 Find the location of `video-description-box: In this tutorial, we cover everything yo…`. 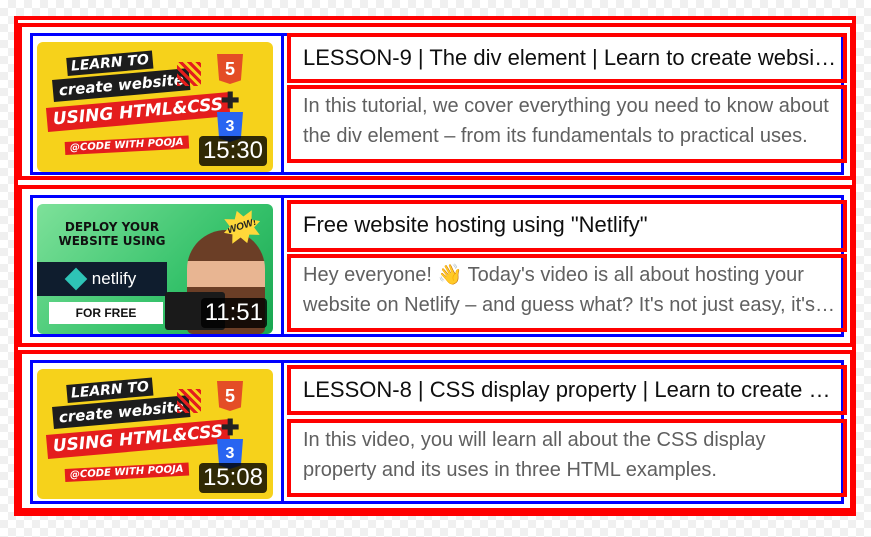

video-description-box: In this tutorial, we cover everything yo… is located at coordinates (567, 124).